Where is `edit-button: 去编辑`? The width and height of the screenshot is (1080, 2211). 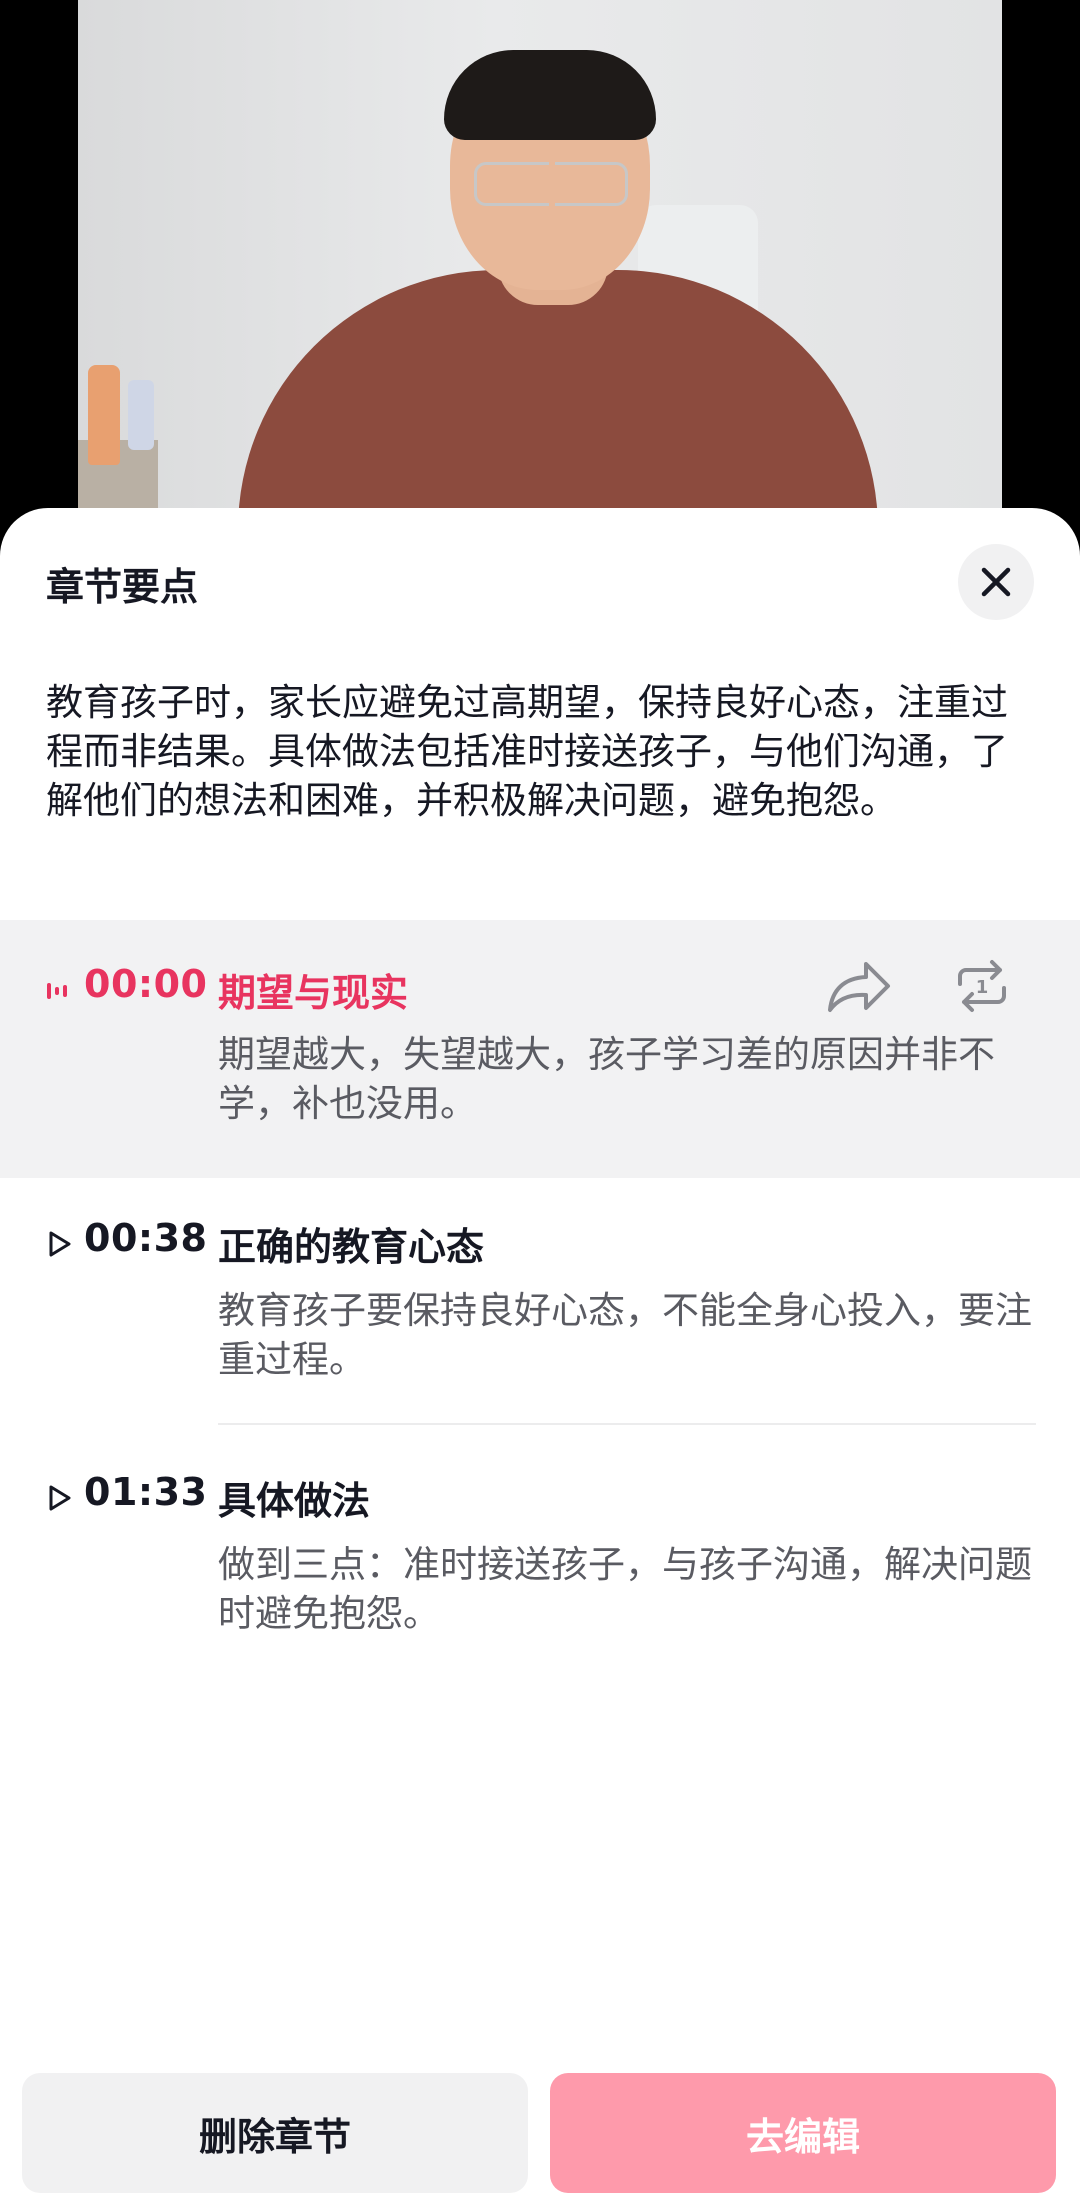 edit-button: 去编辑 is located at coordinates (803, 2133).